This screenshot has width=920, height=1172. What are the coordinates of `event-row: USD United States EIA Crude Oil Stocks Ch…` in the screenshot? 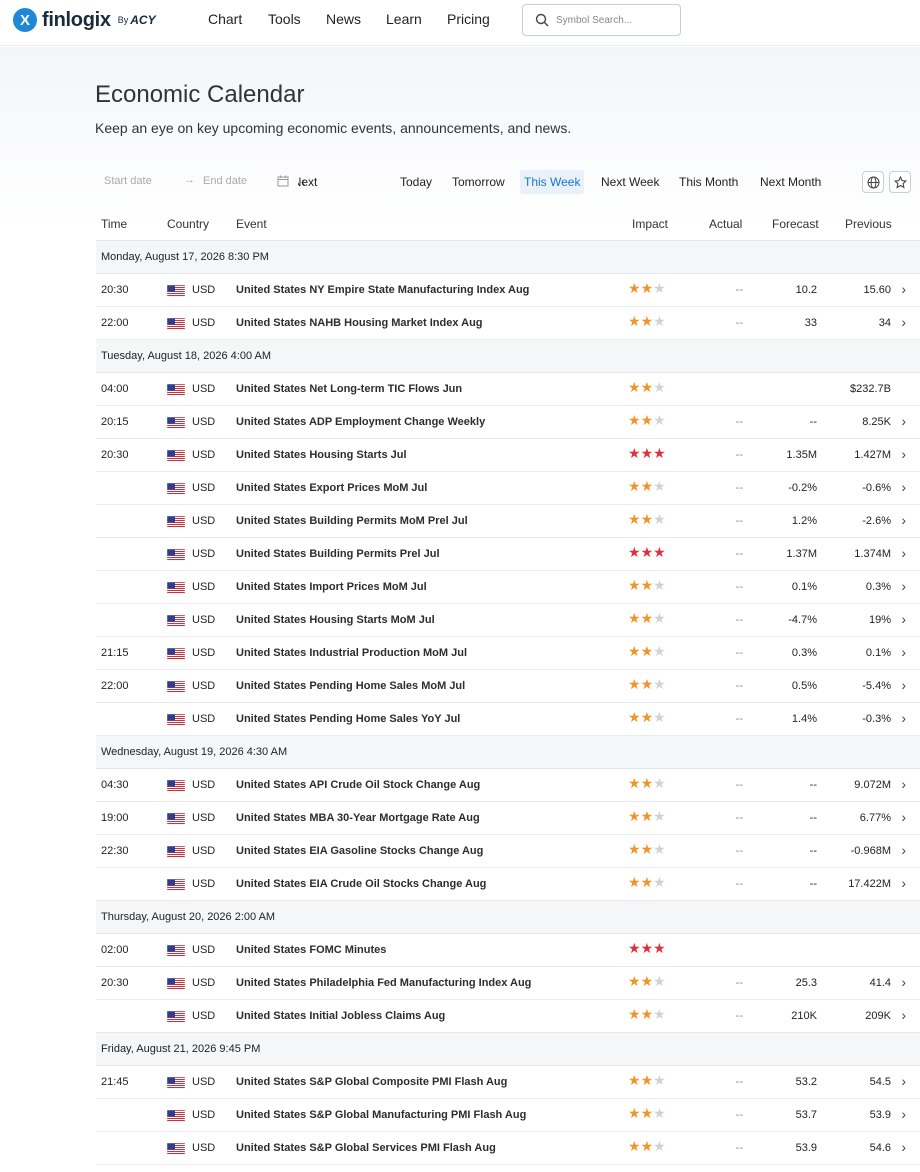 It's located at (508, 884).